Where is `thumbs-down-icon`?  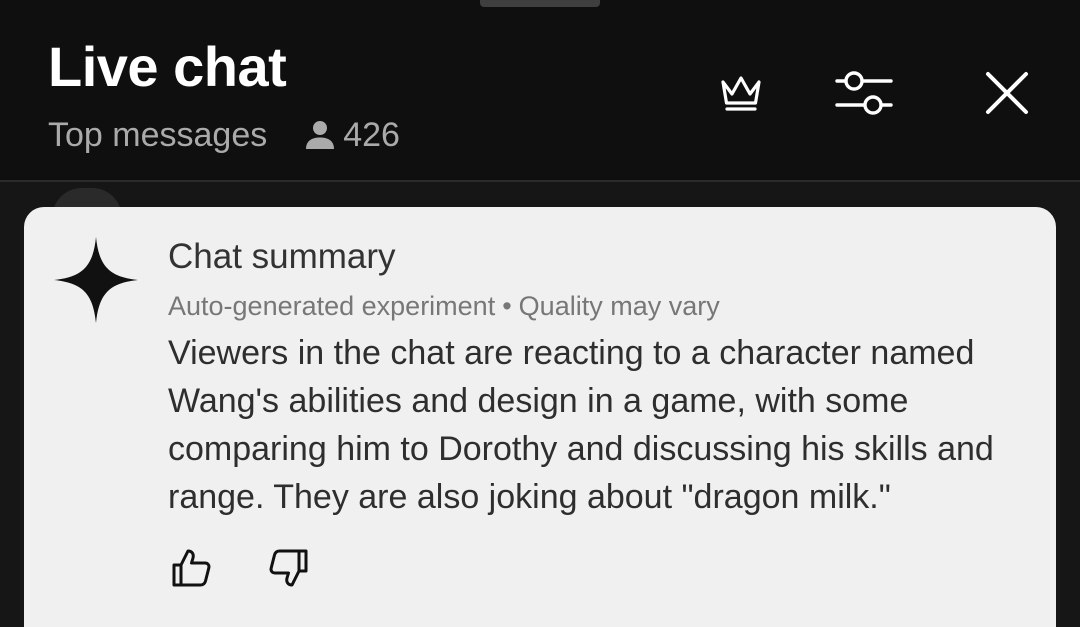
thumbs-down-icon is located at coordinates (288, 568).